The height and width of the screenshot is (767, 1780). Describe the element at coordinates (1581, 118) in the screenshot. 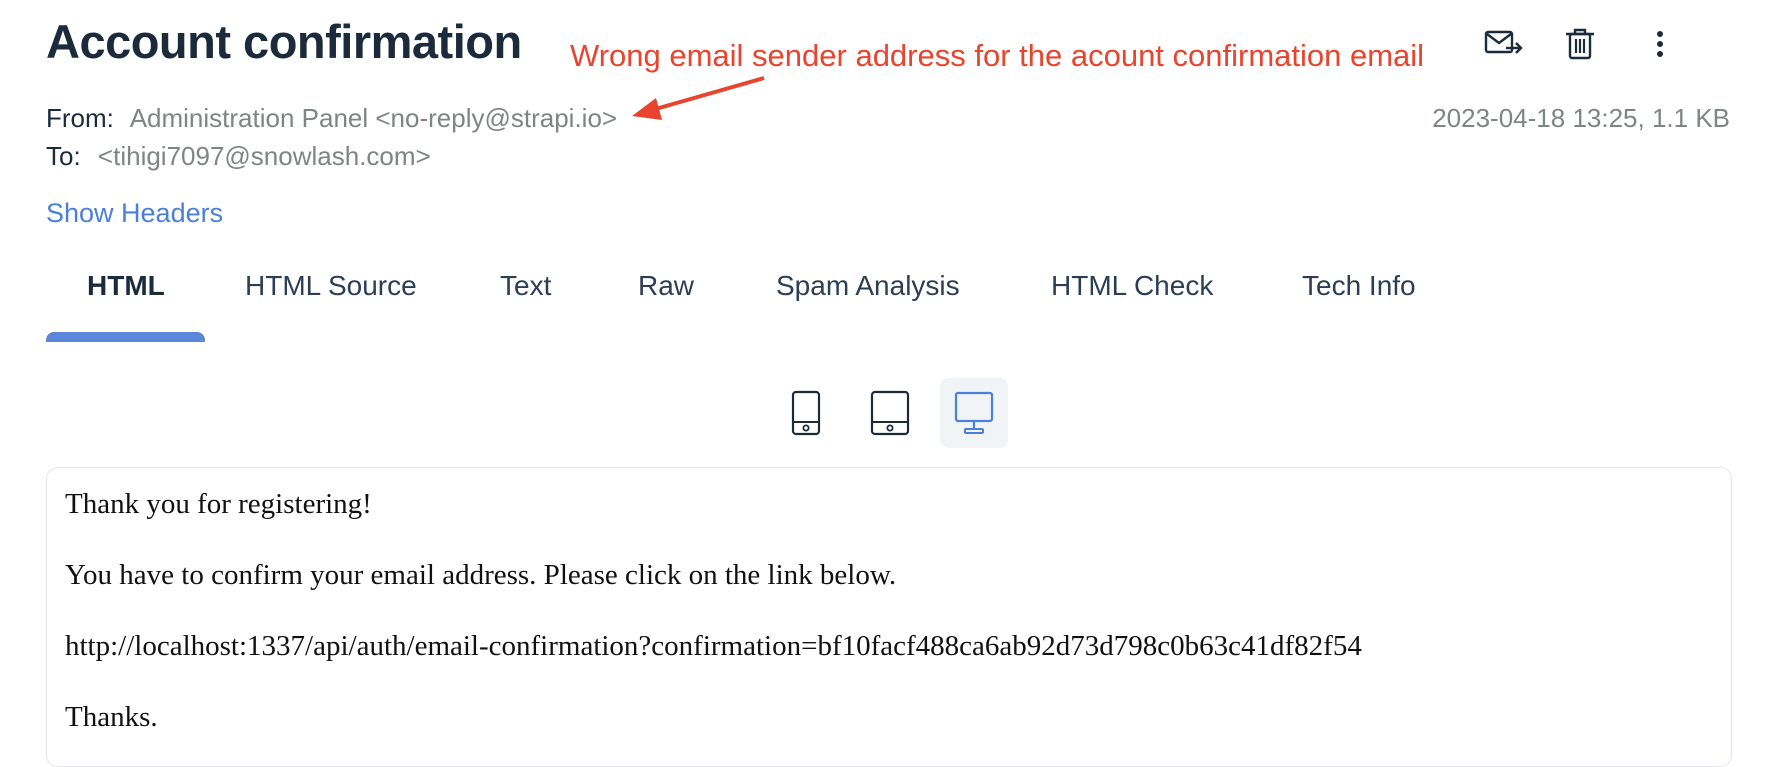

I see `date-size: 2023-04-18 13:25, 1.1 KB` at that location.